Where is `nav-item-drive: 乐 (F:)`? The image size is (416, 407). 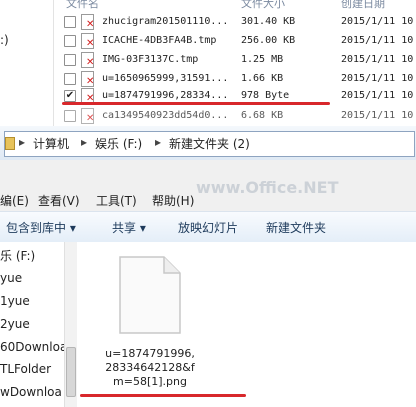 nav-item-drive: 乐 (F:) is located at coordinates (17, 255).